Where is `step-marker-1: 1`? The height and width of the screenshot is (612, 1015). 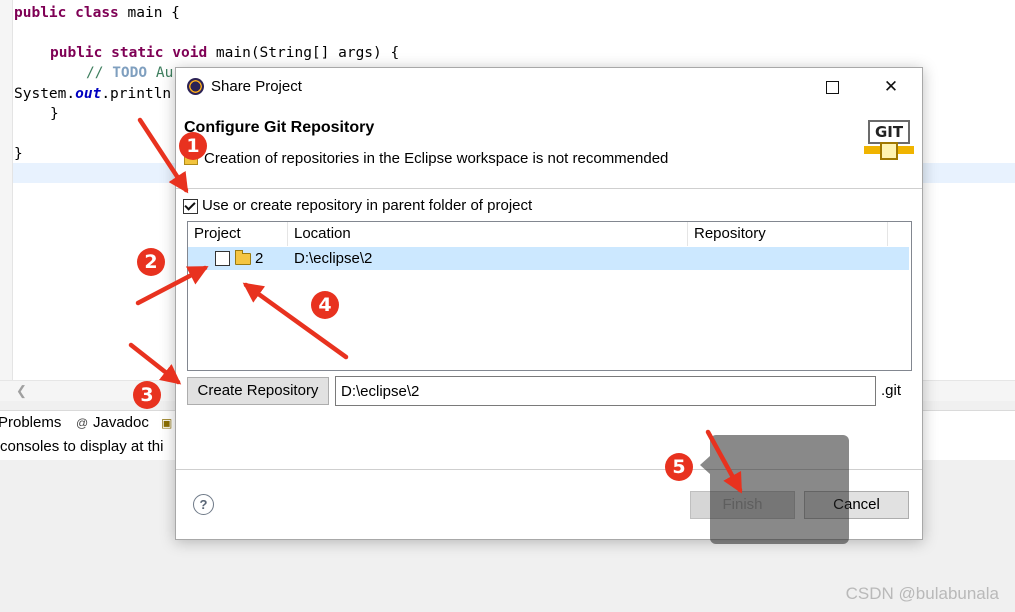 step-marker-1: 1 is located at coordinates (193, 146).